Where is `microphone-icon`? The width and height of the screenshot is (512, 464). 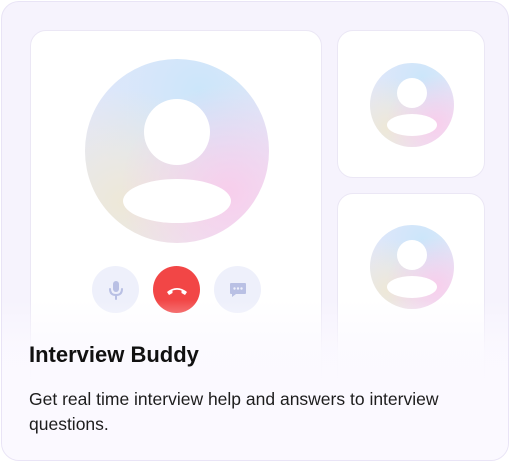
microphone-icon is located at coordinates (115, 290).